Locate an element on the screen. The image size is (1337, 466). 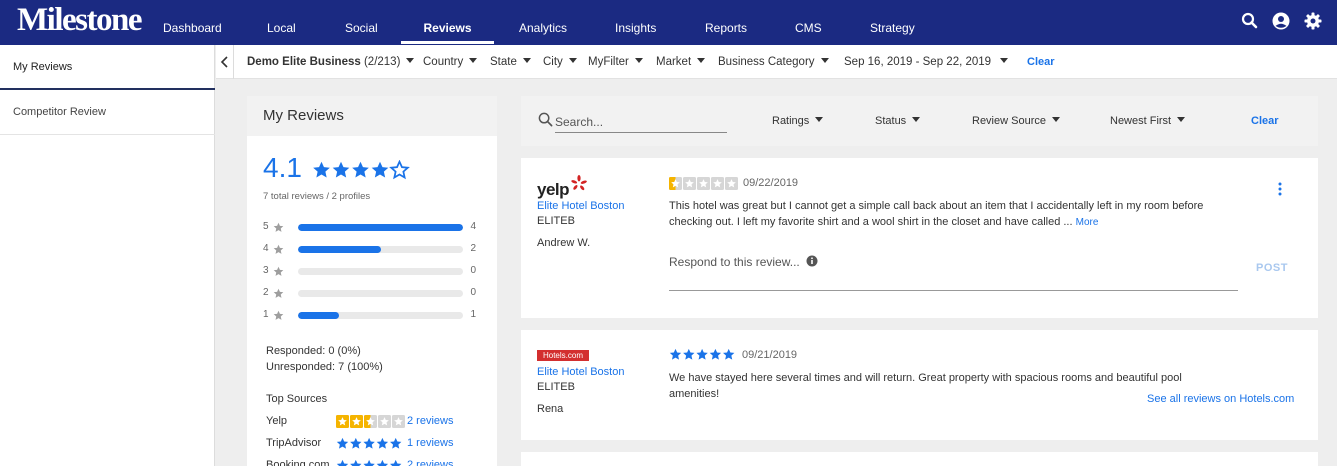
post-button: POST is located at coordinates (1272, 268).